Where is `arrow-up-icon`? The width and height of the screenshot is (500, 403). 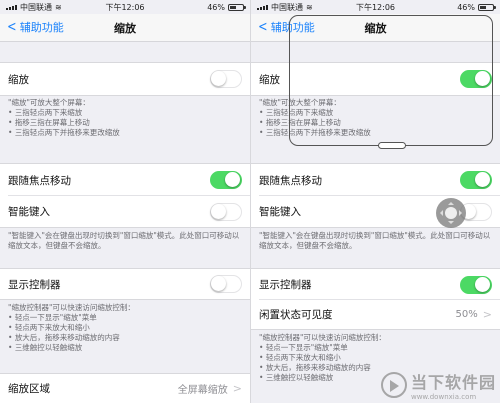
arrow-up-icon is located at coordinates (451, 202).